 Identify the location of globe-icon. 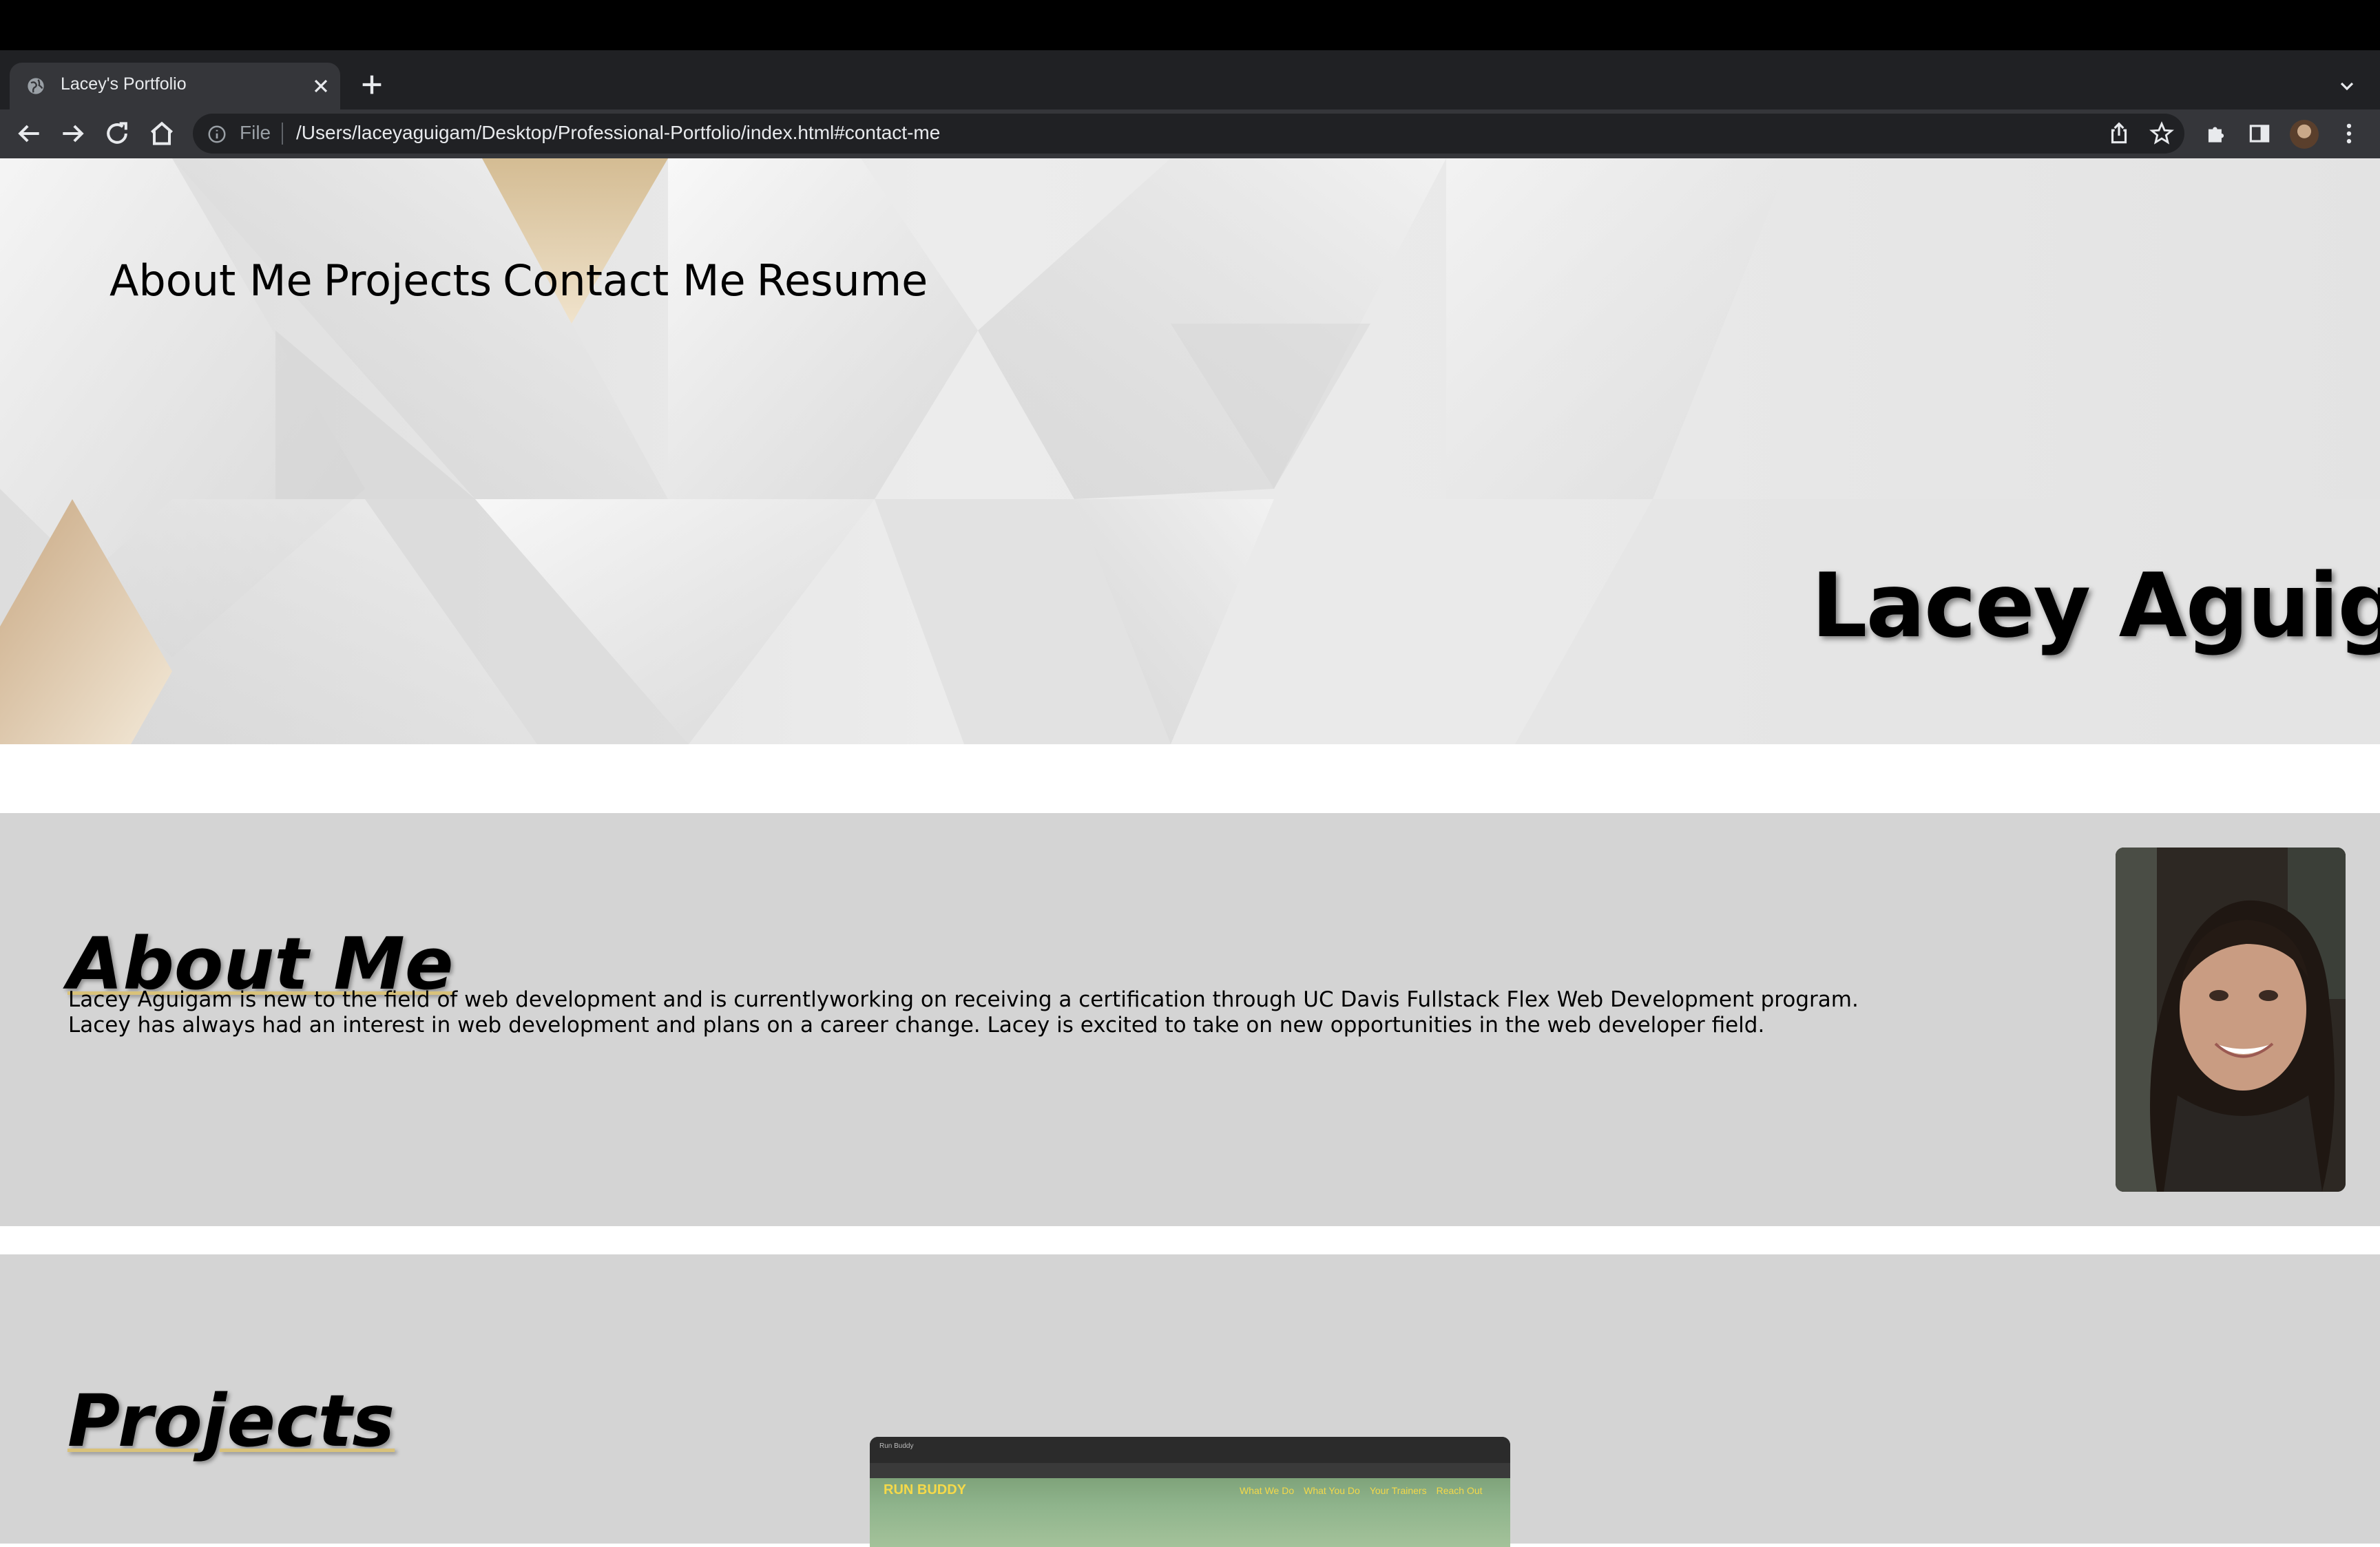
(36, 86).